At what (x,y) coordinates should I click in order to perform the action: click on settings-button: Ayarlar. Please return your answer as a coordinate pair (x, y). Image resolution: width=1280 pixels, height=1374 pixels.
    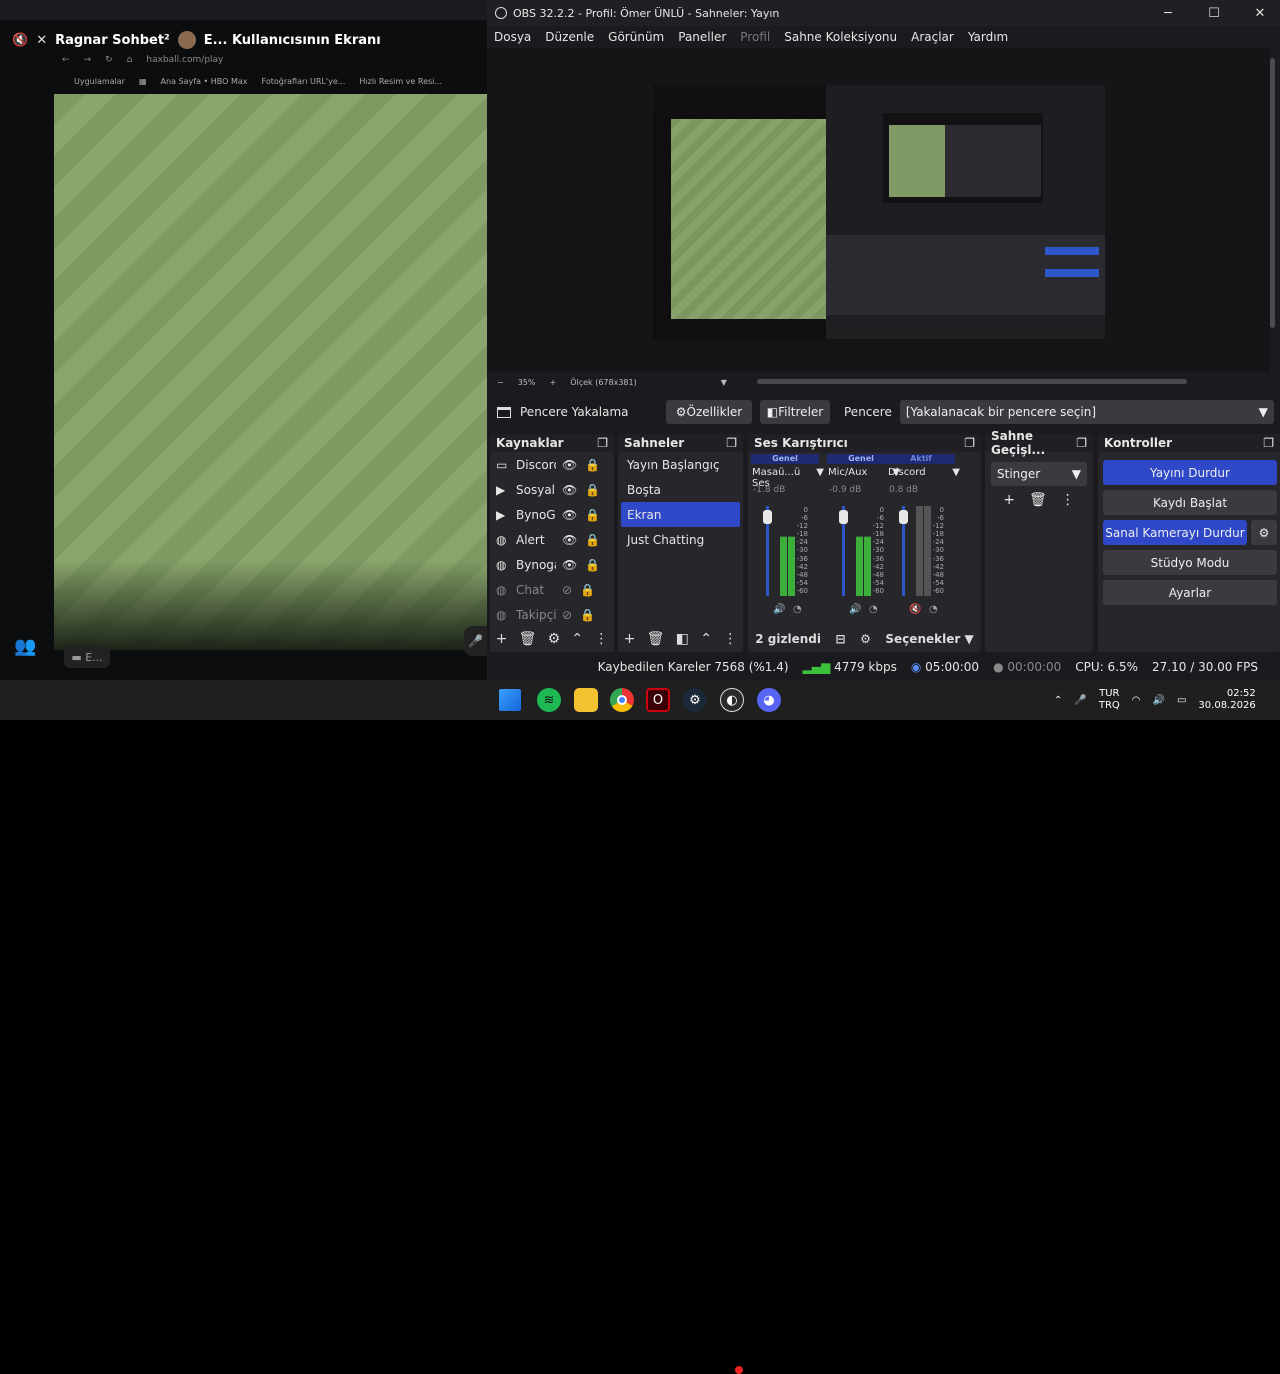
    Looking at the image, I should click on (1190, 592).